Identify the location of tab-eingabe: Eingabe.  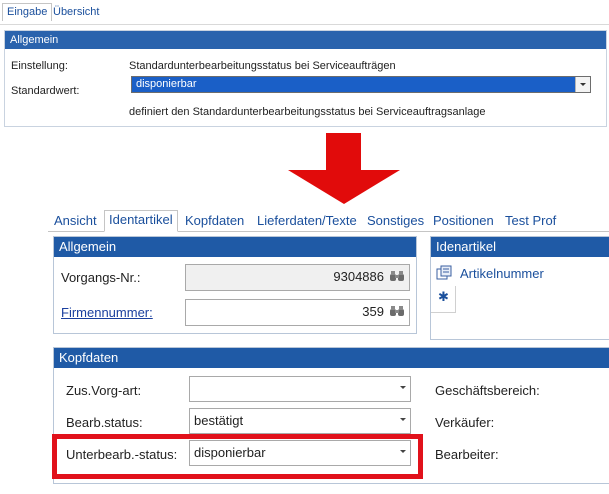
(27, 12).